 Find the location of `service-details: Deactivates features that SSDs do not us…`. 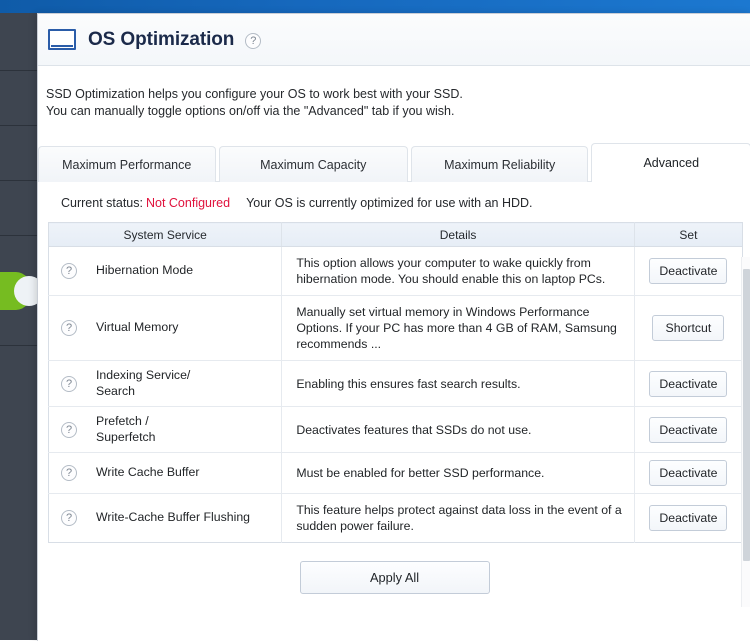

service-details: Deactivates features that SSDs do not us… is located at coordinates (414, 429).